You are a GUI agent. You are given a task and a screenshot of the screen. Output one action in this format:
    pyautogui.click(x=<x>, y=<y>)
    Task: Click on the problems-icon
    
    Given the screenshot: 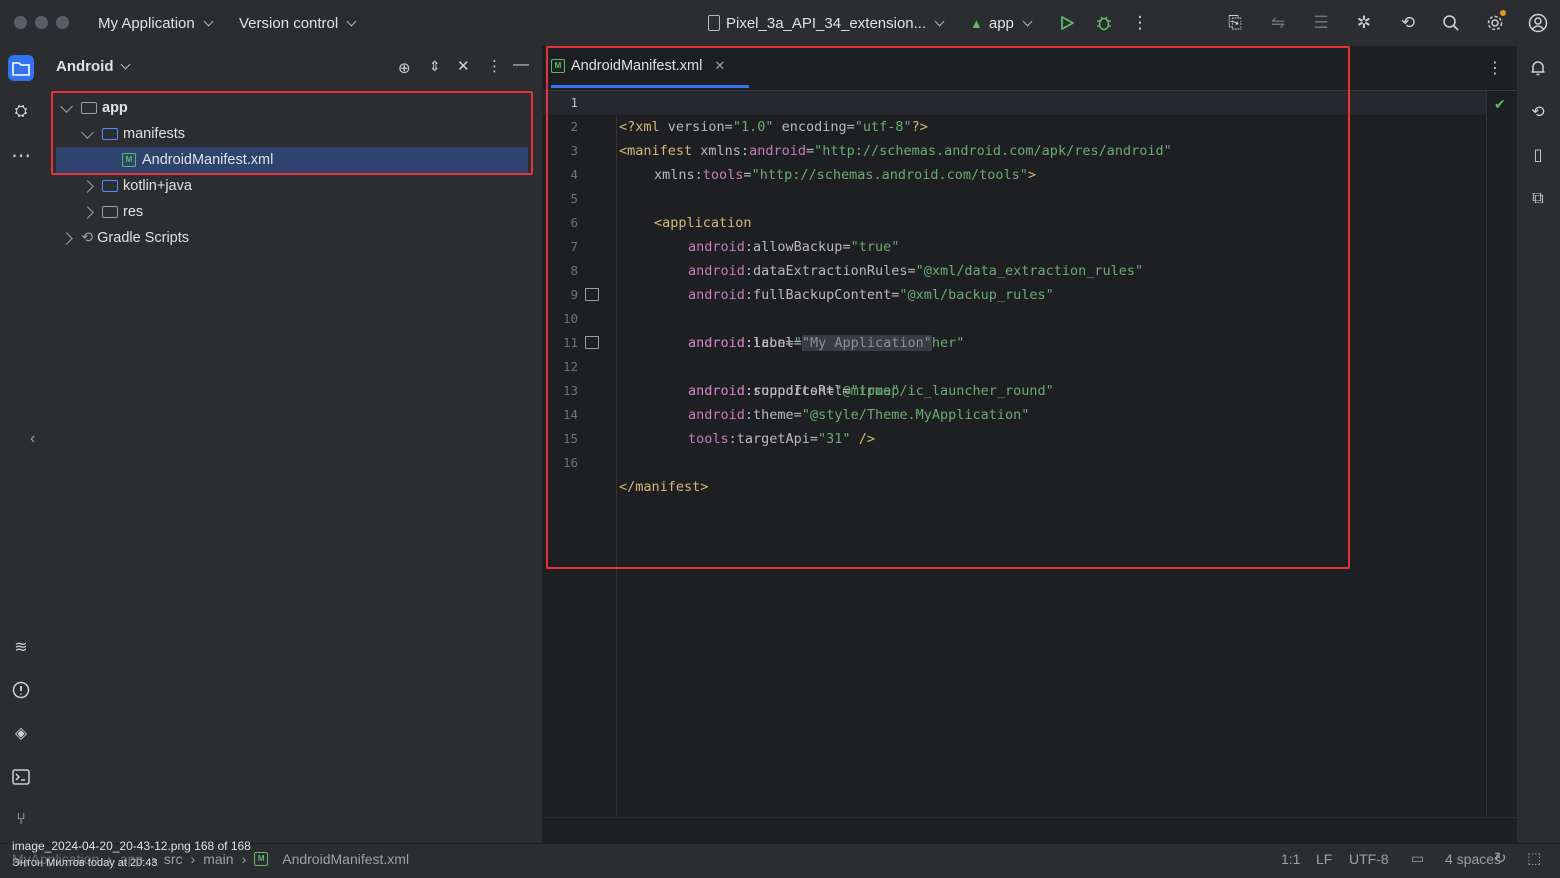 What is the action you would take?
    pyautogui.click(x=21, y=690)
    